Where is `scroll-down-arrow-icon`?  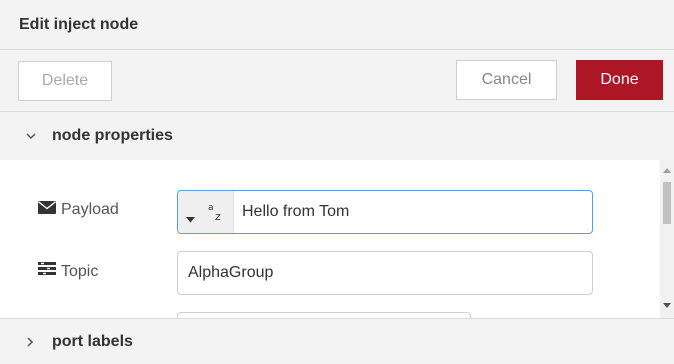 scroll-down-arrow-icon is located at coordinates (667, 305).